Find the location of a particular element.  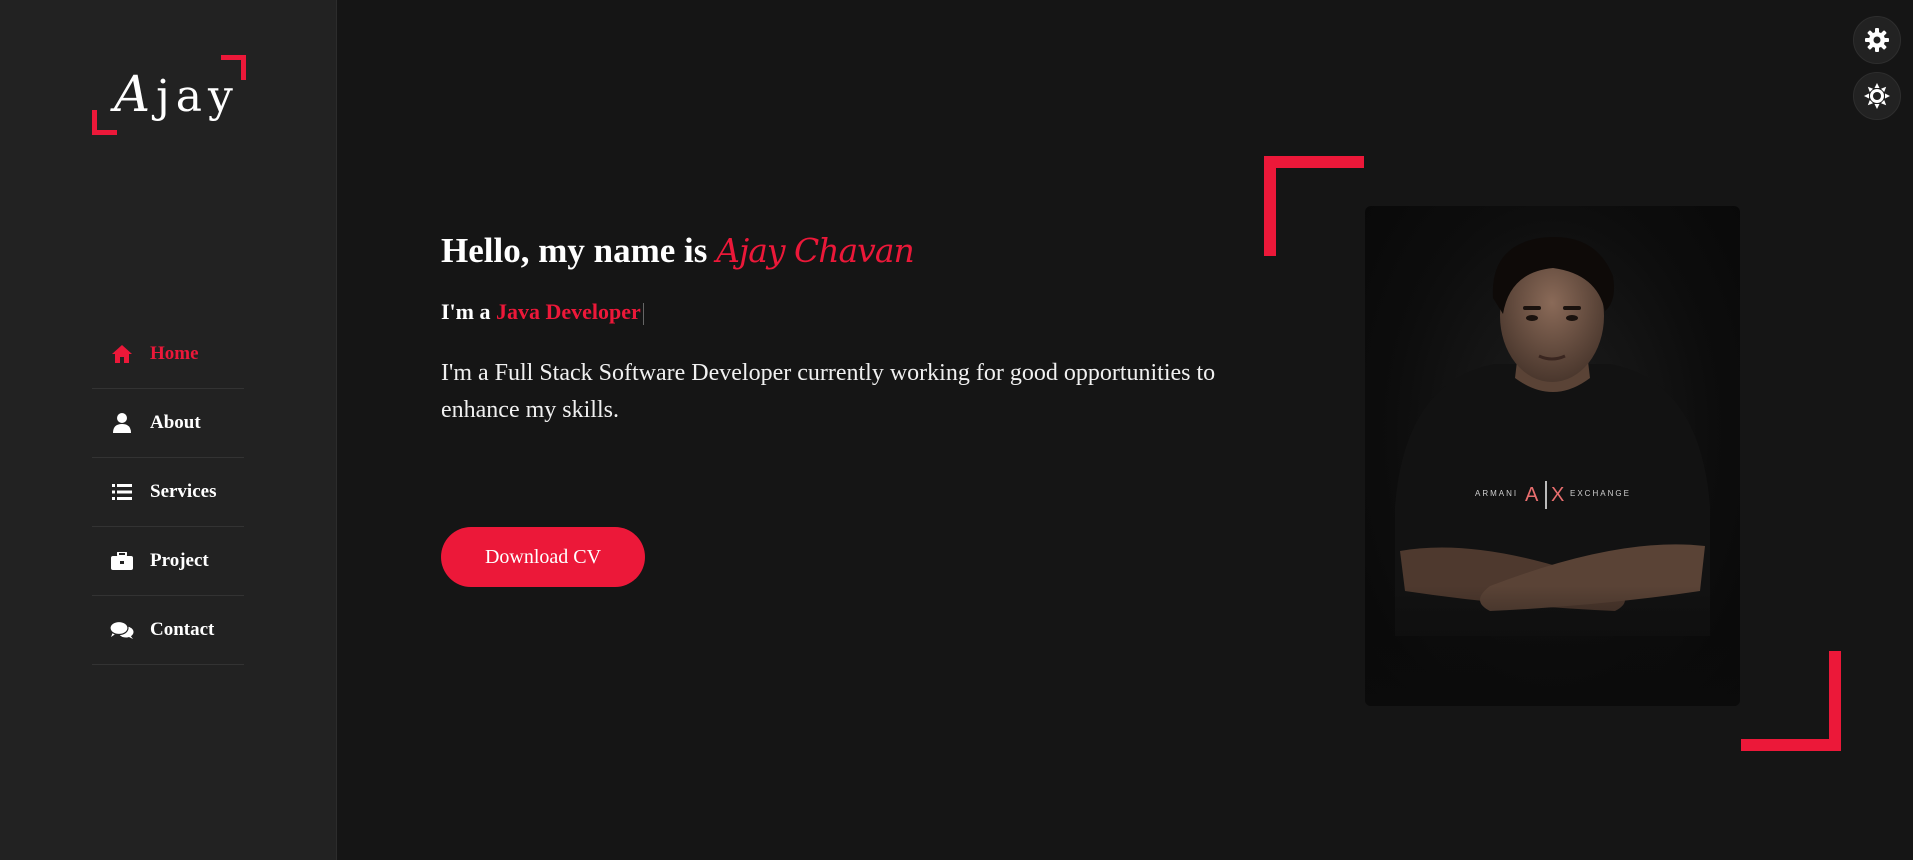

sun-icon is located at coordinates (1877, 96).